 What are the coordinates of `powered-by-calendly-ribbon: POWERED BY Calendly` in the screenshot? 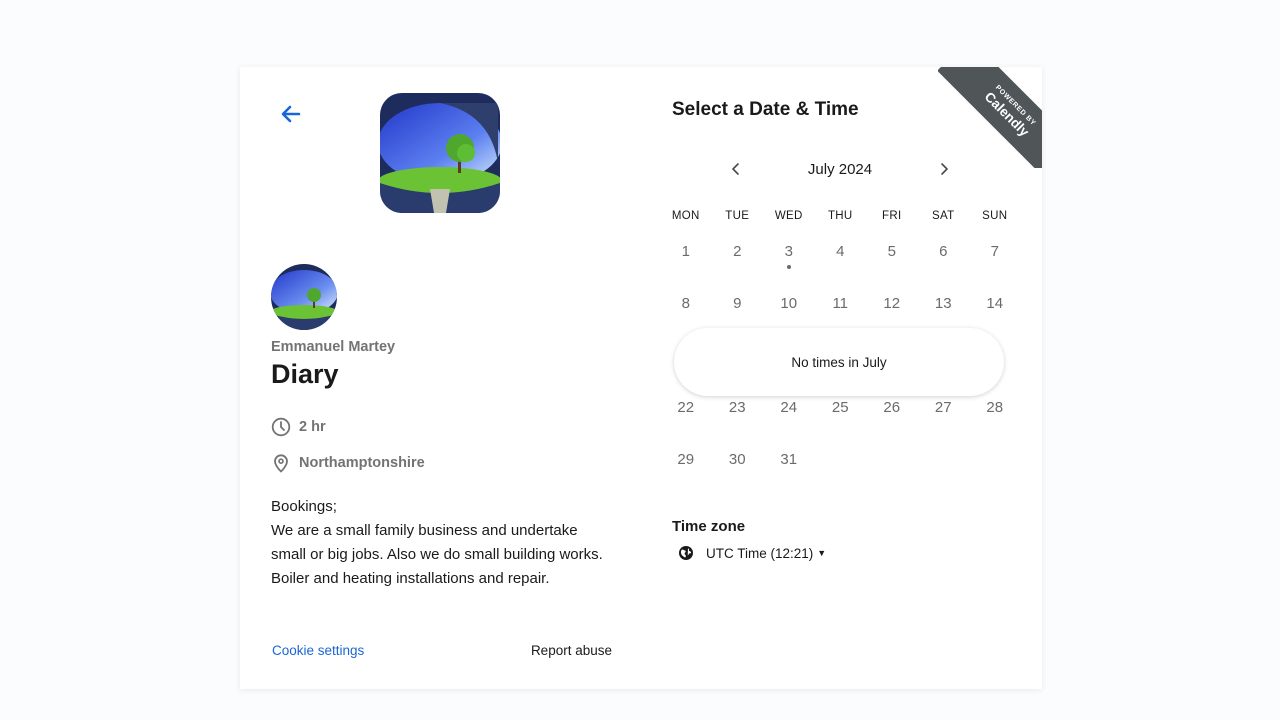 It's located at (990, 117).